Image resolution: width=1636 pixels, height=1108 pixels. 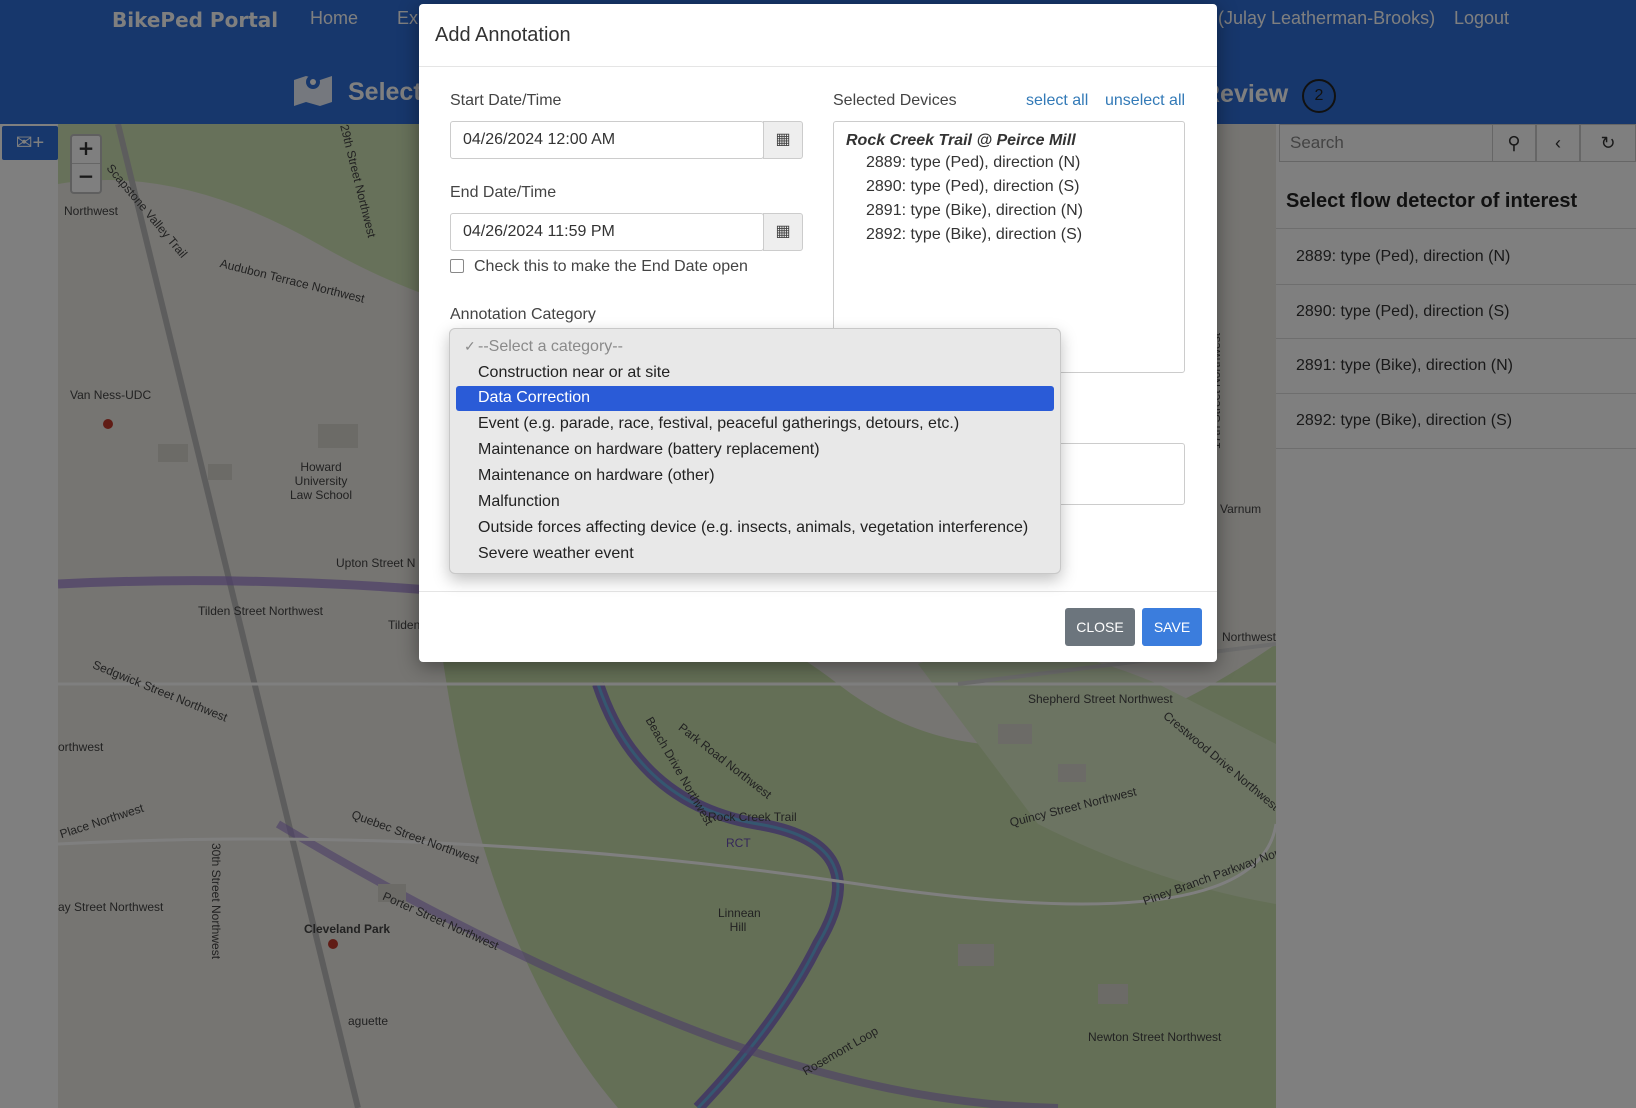 I want to click on category-option: Malfunction, so click(x=755, y=502).